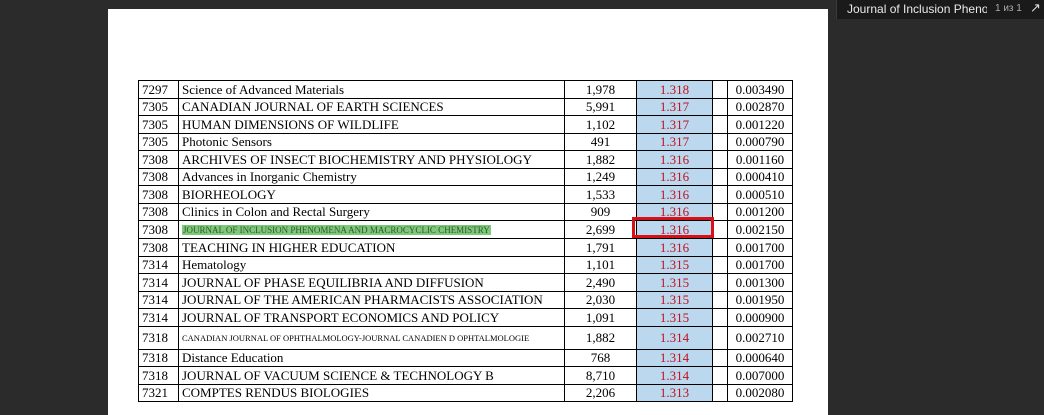 The height and width of the screenshot is (415, 1044). What do you see at coordinates (673, 227) in the screenshot?
I see `impact-factor-highlight-box` at bounding box center [673, 227].